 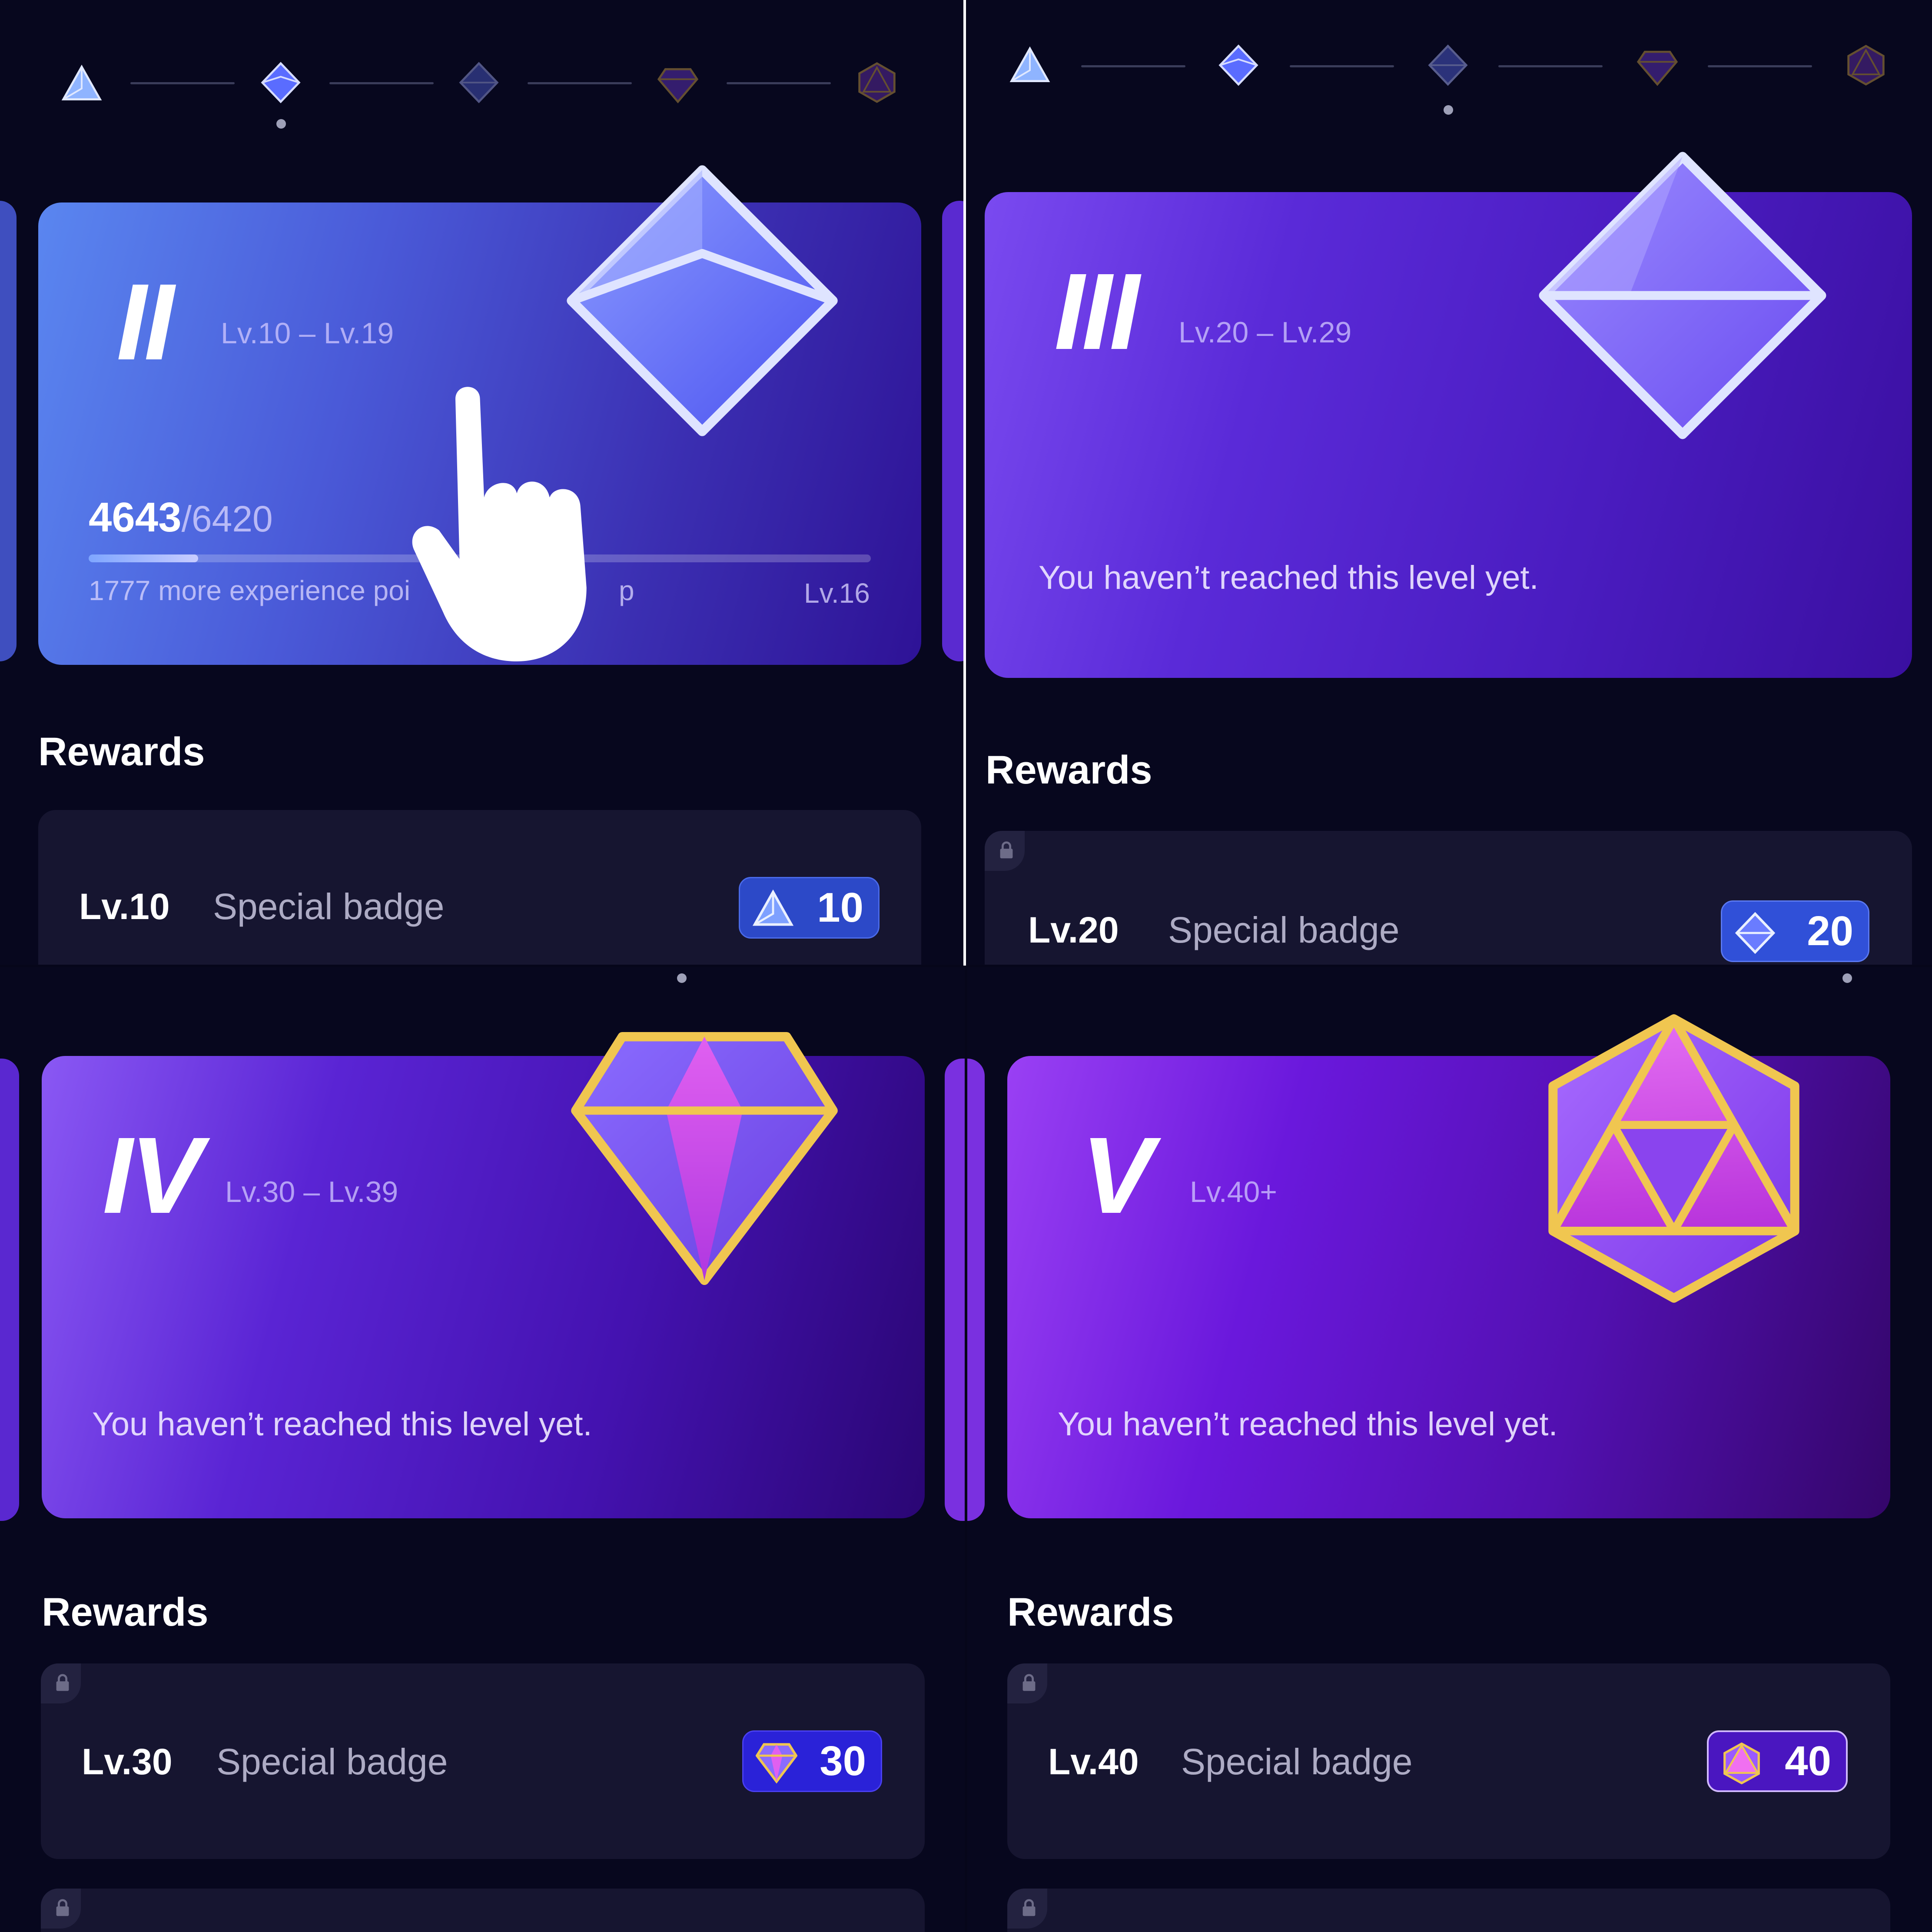 What do you see at coordinates (1117, 1175) in the screenshot?
I see `tier-numeral: V` at bounding box center [1117, 1175].